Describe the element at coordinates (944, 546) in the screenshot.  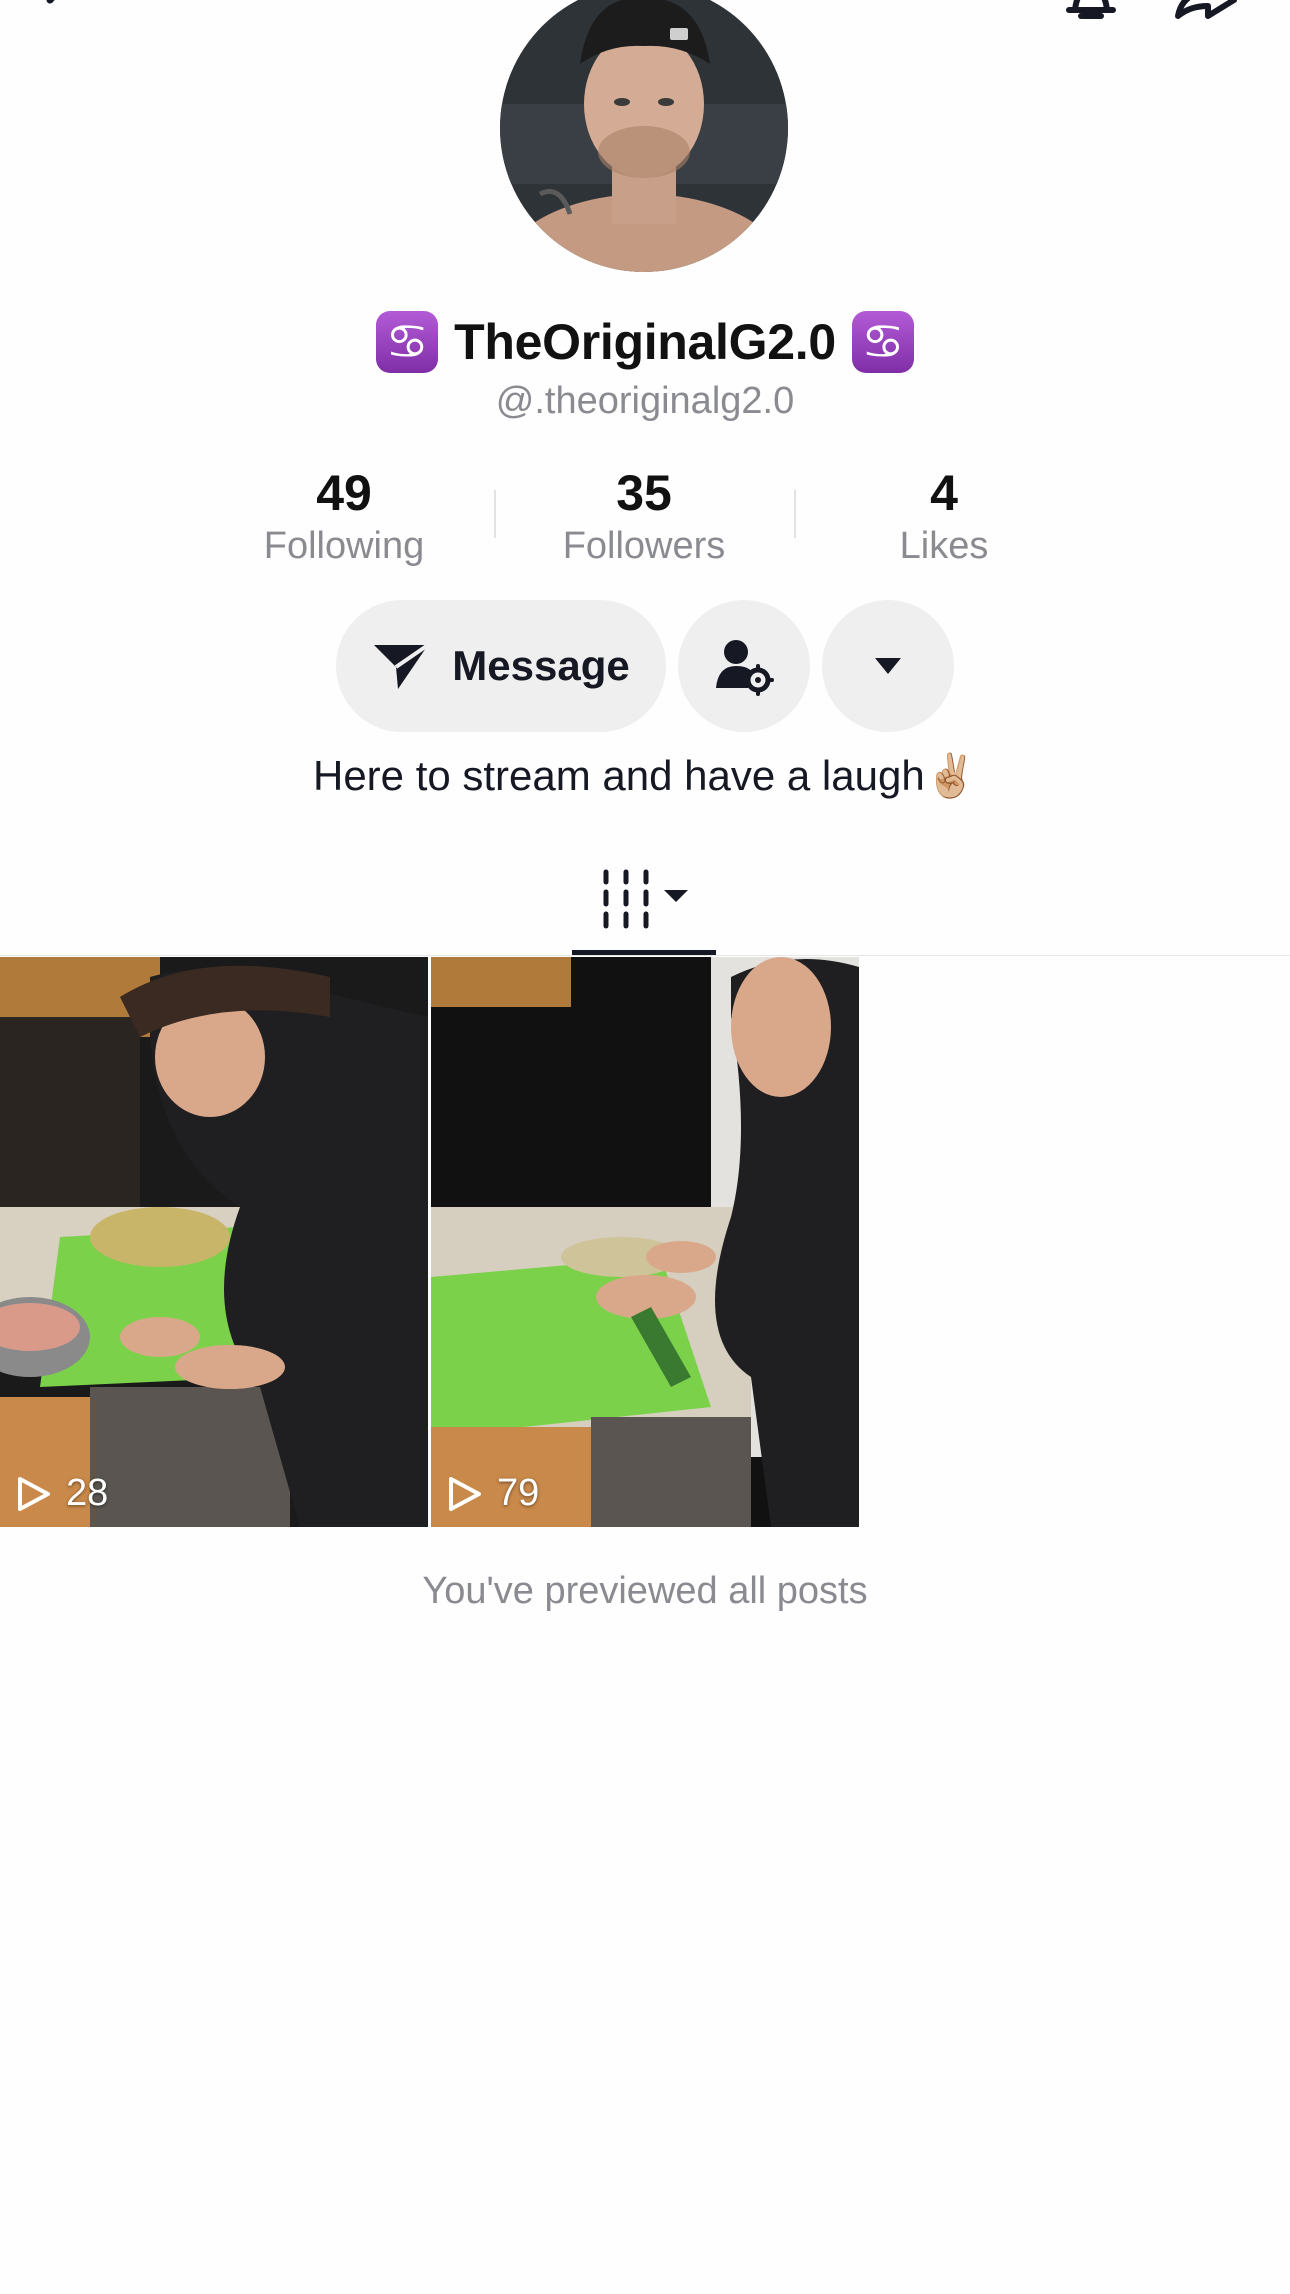
I see `likes-label: Likes` at that location.